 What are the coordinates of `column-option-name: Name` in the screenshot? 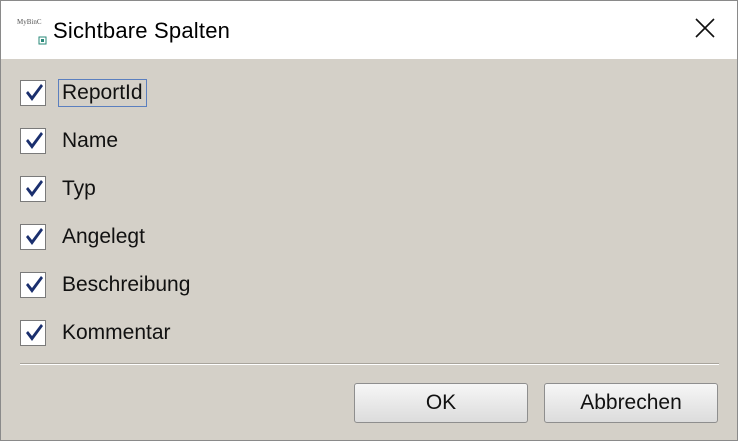 It's located at (71, 141).